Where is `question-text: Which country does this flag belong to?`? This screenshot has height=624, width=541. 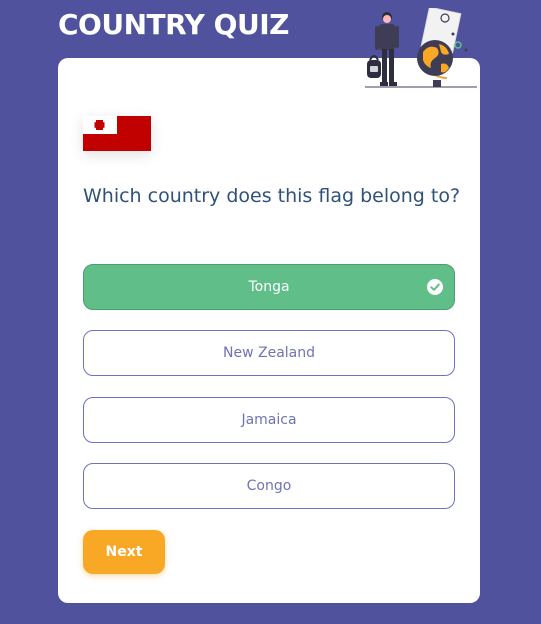
question-text: Which country does this flag belong to? is located at coordinates (272, 196).